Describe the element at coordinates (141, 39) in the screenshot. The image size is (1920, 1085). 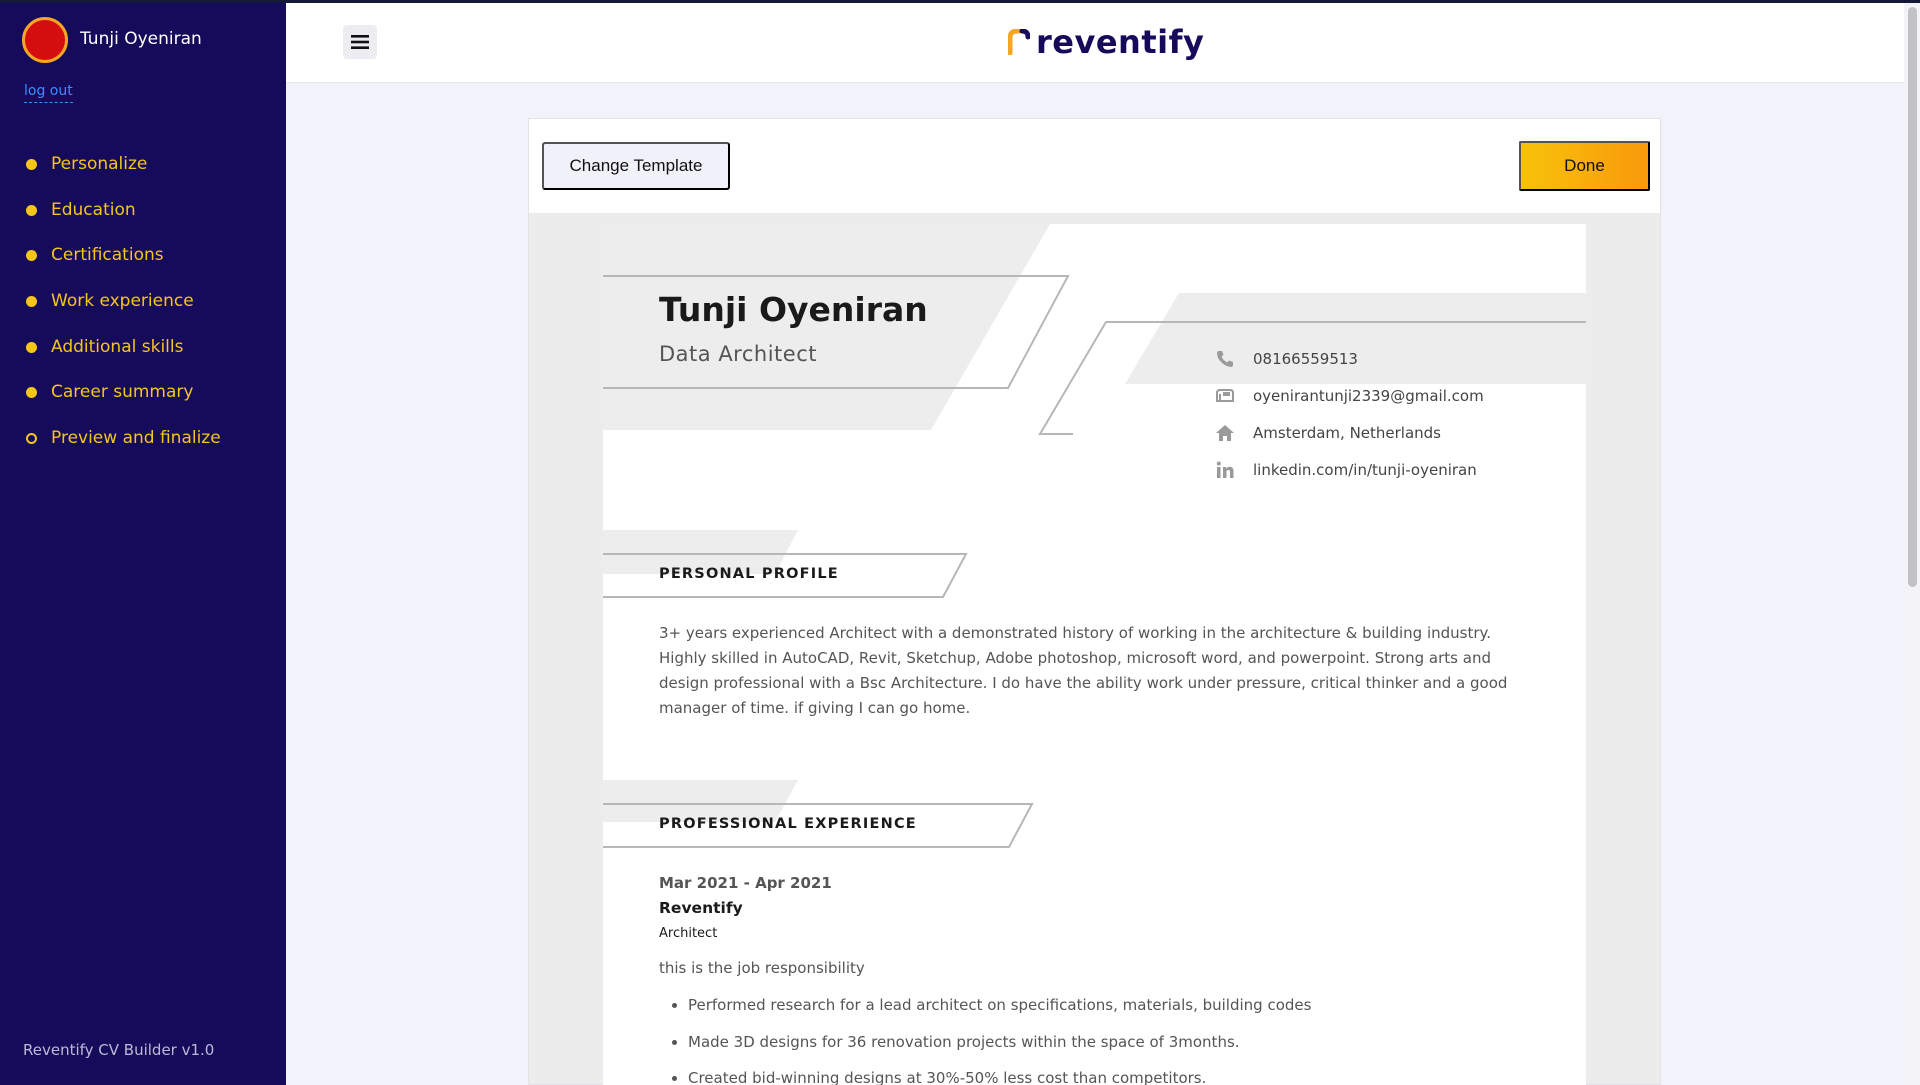
I see `username: Tunji Oyeniran` at that location.